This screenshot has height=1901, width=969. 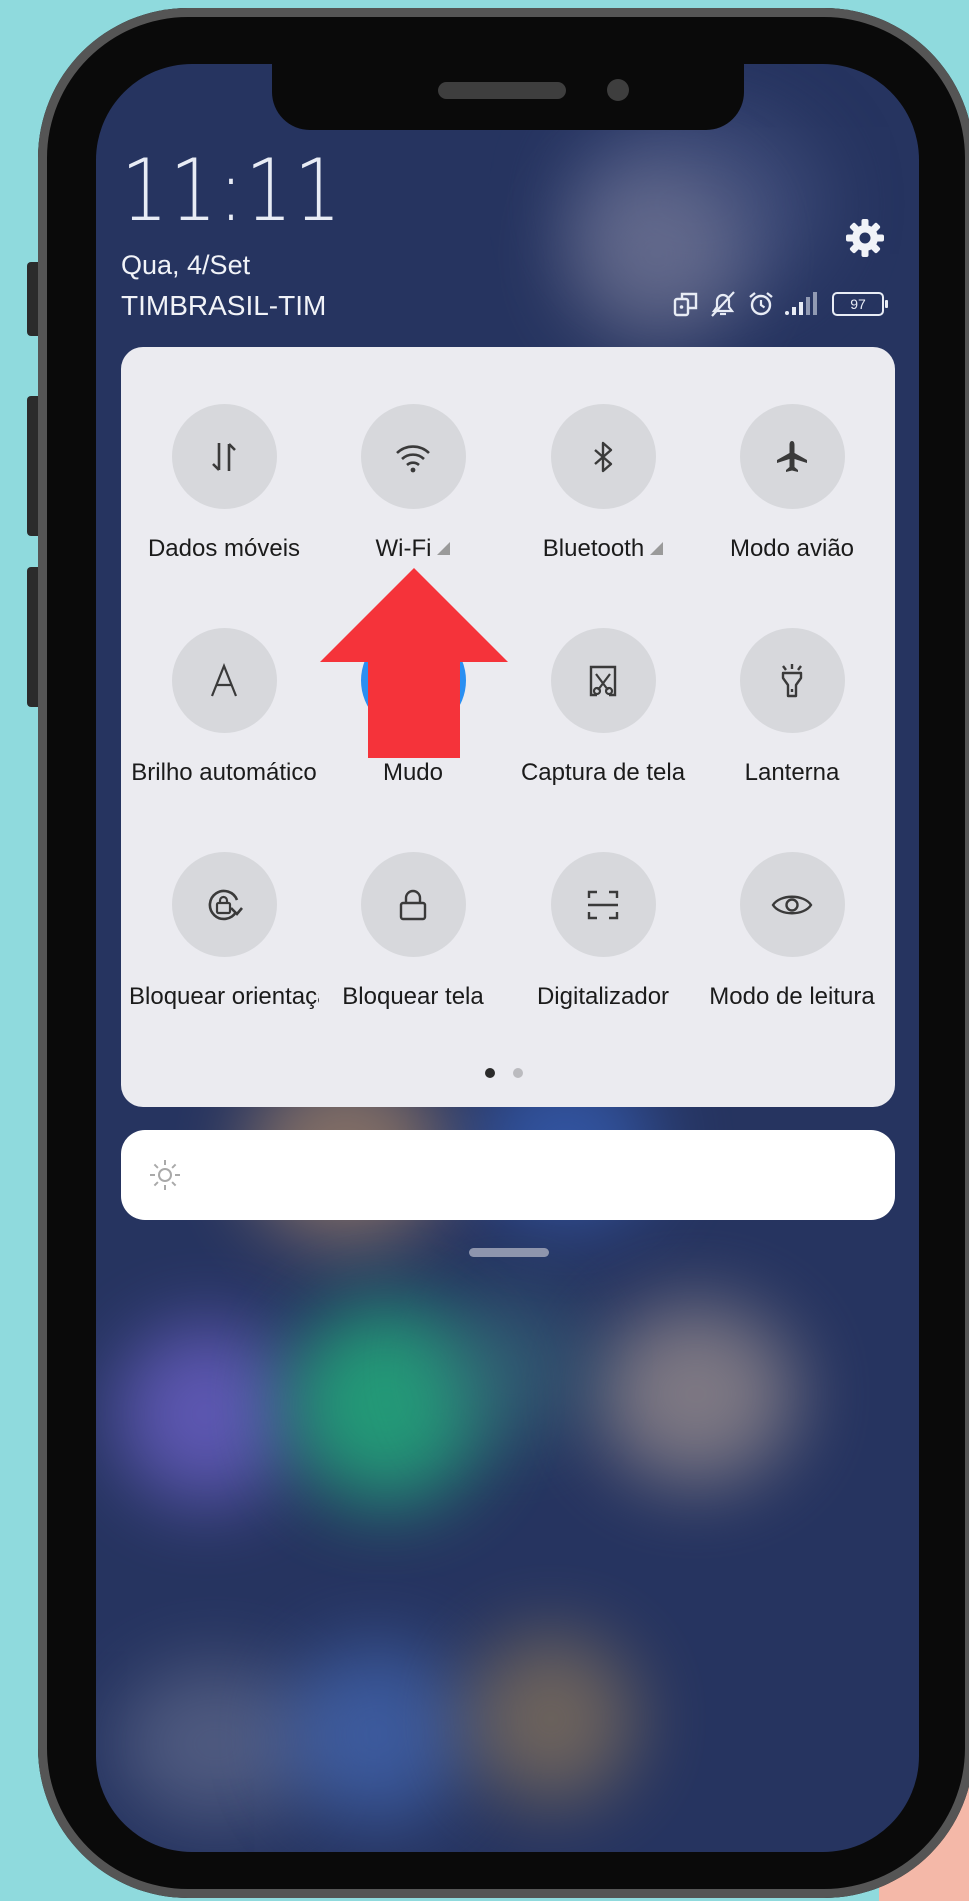 What do you see at coordinates (413, 996) in the screenshot?
I see `tile-label: Bloquear tela` at bounding box center [413, 996].